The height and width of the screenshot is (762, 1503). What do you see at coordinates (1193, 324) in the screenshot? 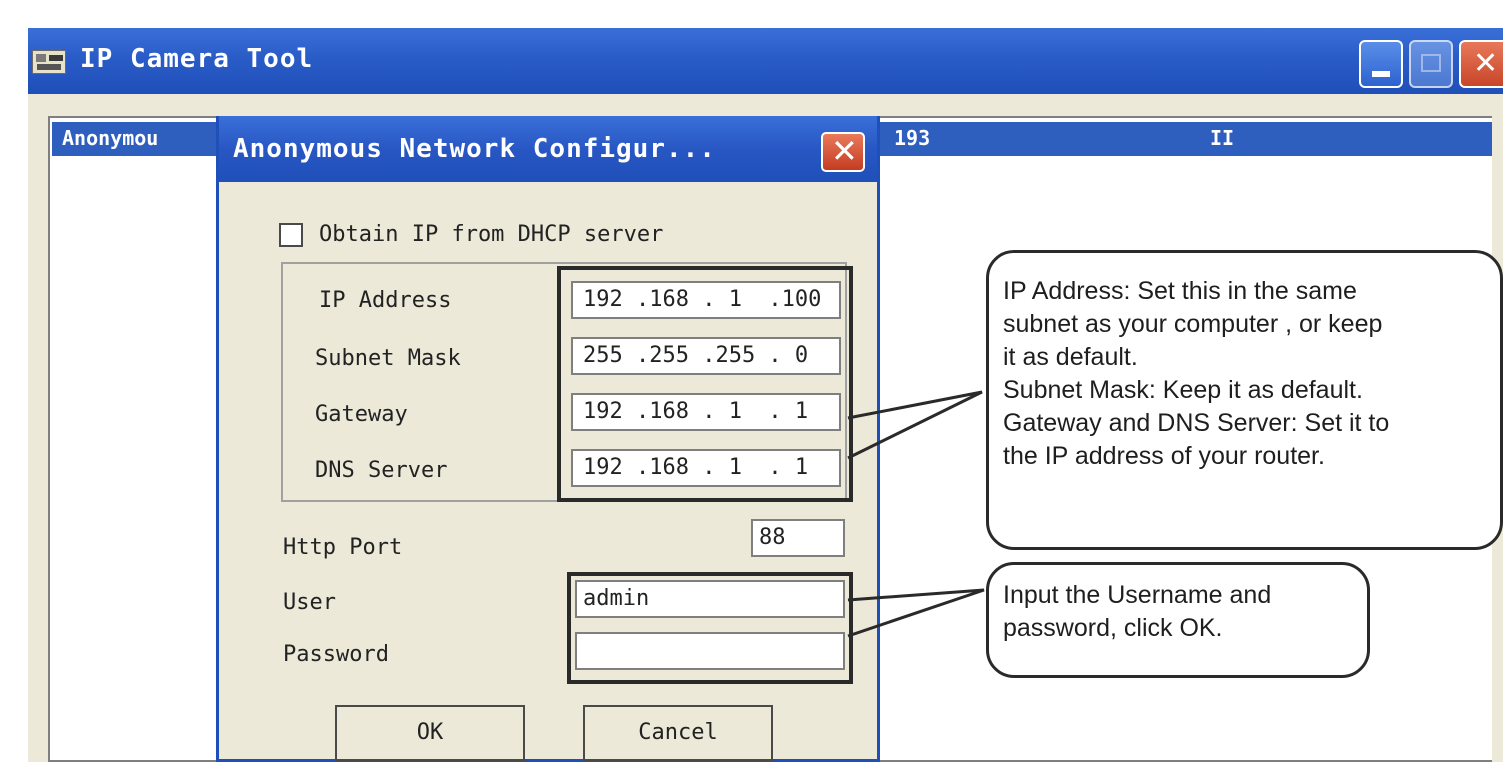
I see `network-callout-line-2: subnet as your computer , or keep` at bounding box center [1193, 324].